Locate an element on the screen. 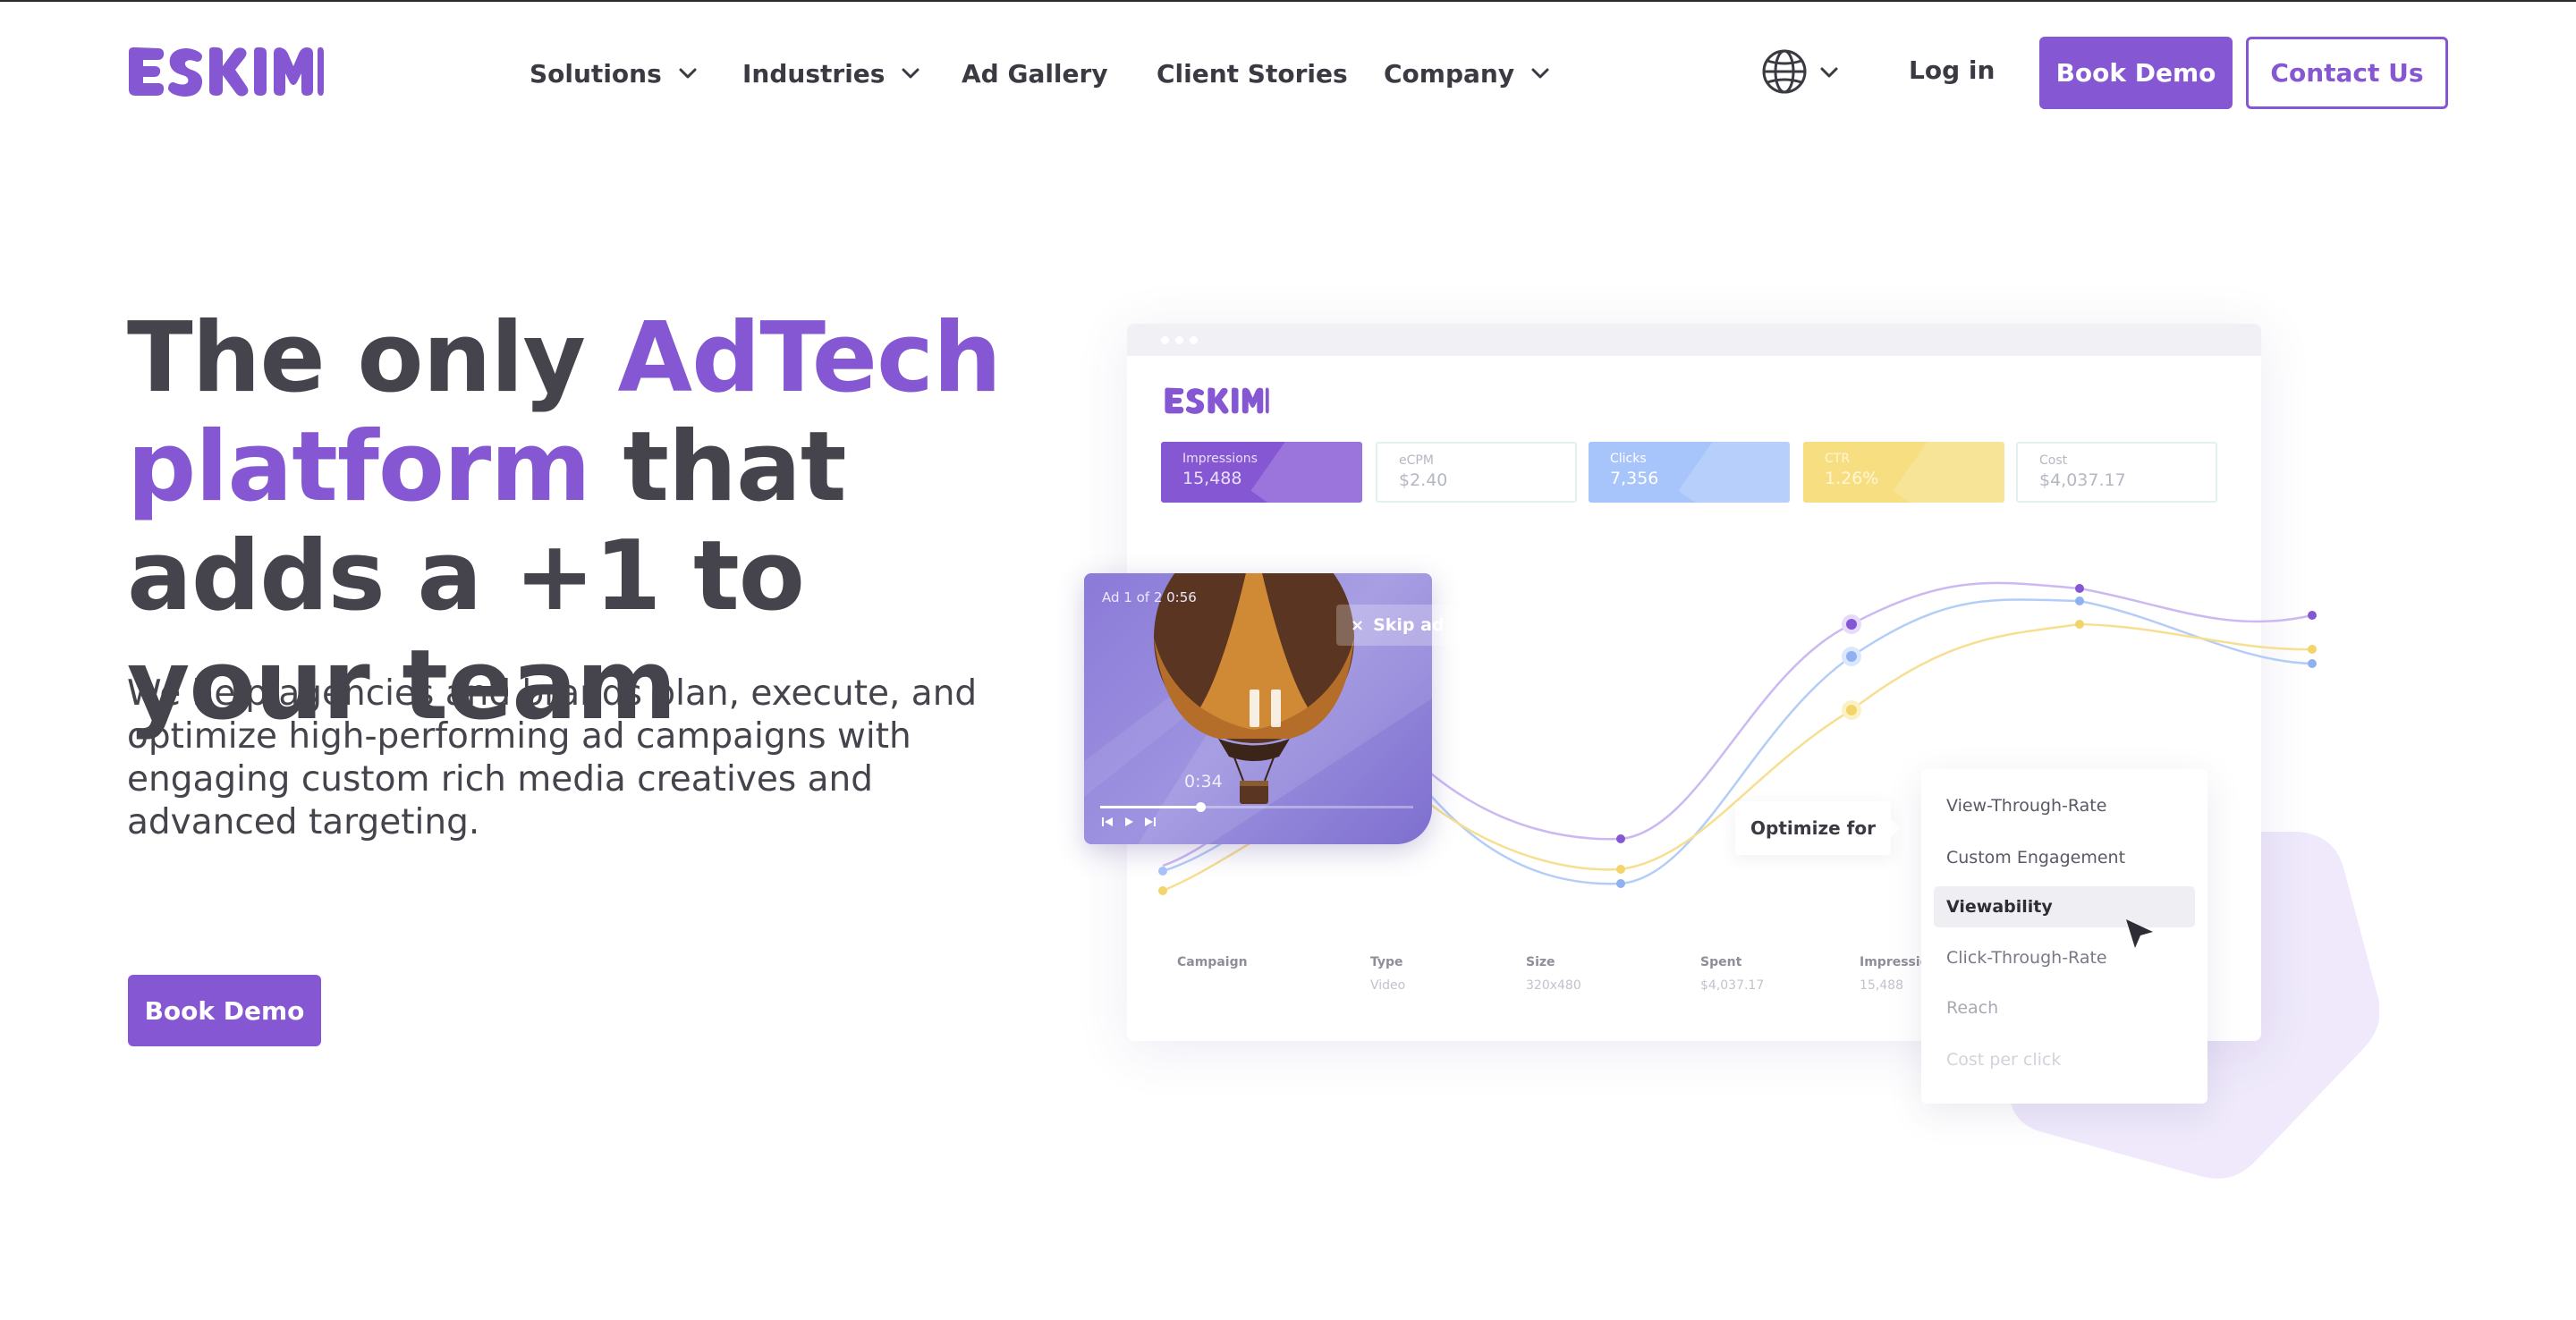 This screenshot has width=2576, height=1320. stat-impressions: Impressions 15,488 is located at coordinates (1261, 472).